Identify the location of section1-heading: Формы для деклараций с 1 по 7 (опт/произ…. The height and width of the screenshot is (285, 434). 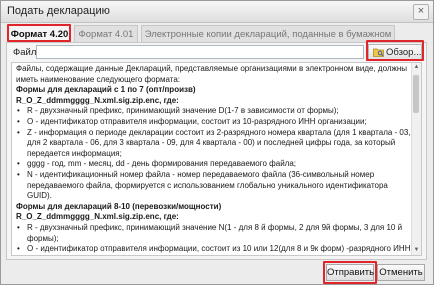
(106, 90).